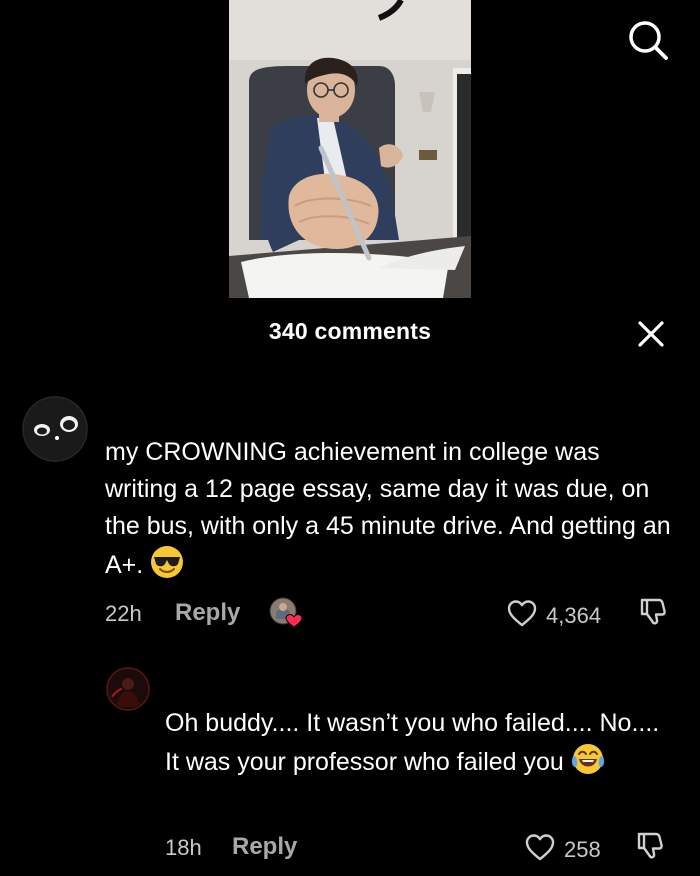 Image resolution: width=700 pixels, height=876 pixels. Describe the element at coordinates (350, 149) in the screenshot. I see `video-thumbnail` at that location.